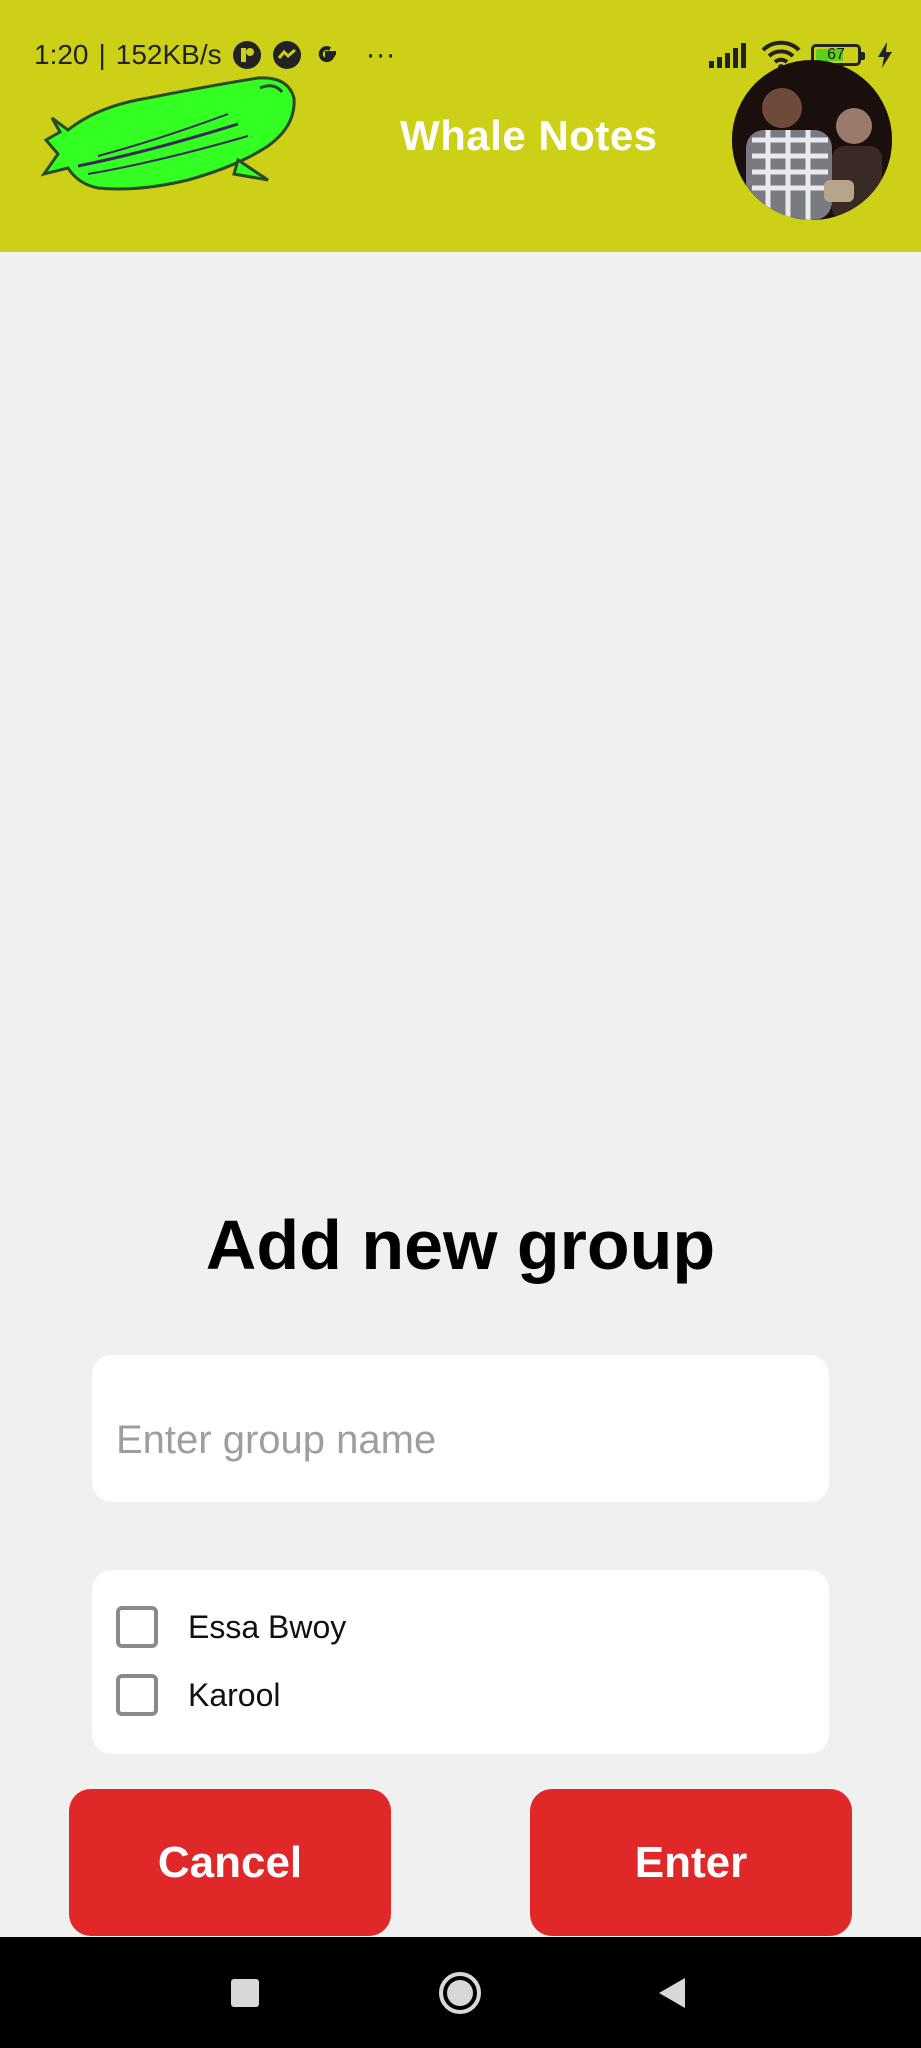 The image size is (921, 2048). I want to click on dialog-title: Add new group, so click(460, 1245).